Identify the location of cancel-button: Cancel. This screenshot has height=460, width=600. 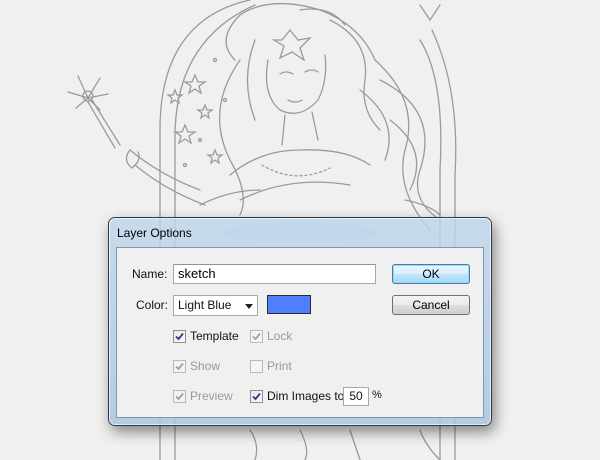
(431, 305).